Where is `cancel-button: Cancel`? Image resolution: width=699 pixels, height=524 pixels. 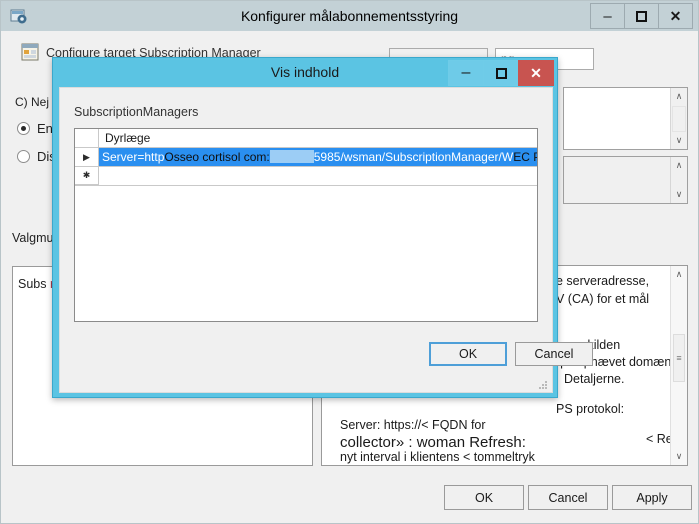
cancel-button: Cancel is located at coordinates (568, 497).